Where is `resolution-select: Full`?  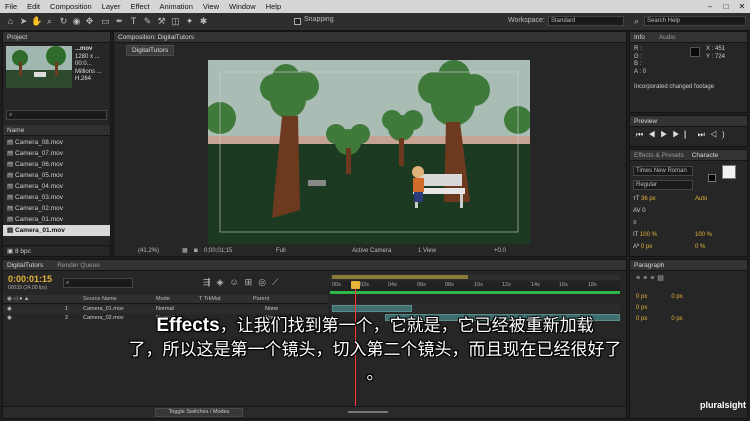
resolution-select: Full is located at coordinates (281, 251).